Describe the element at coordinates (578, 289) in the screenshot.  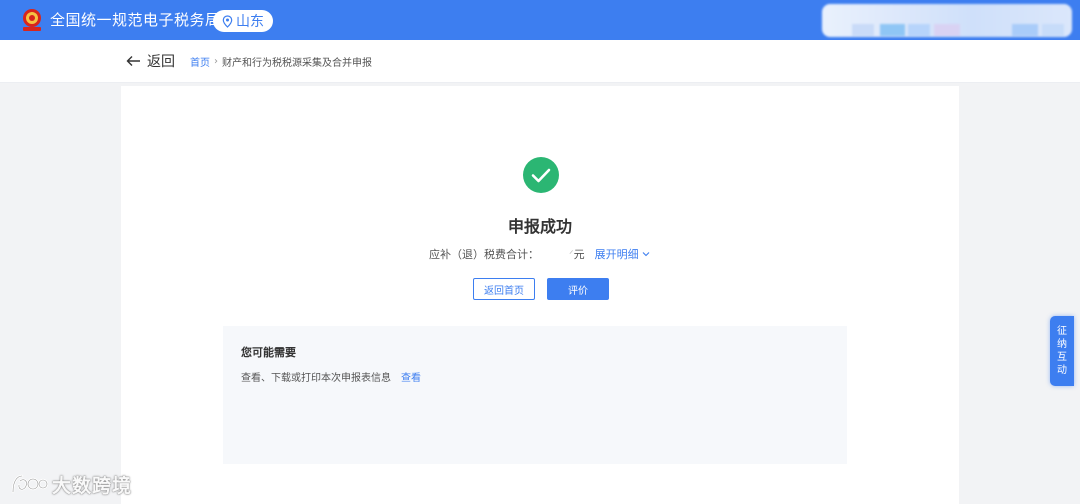
I see `rate-button: 评价` at that location.